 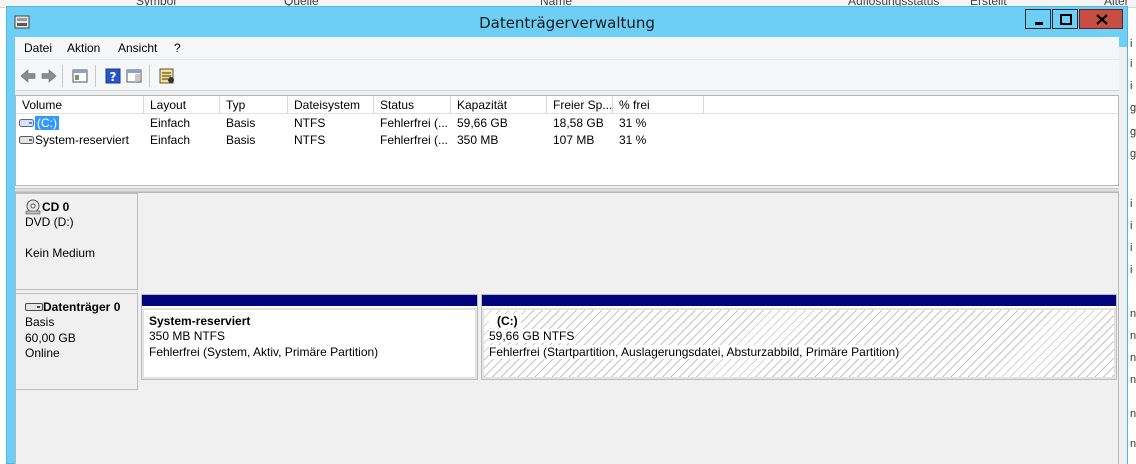 What do you see at coordinates (49, 222) in the screenshot?
I see `disk-line: DVD (D:)` at bounding box center [49, 222].